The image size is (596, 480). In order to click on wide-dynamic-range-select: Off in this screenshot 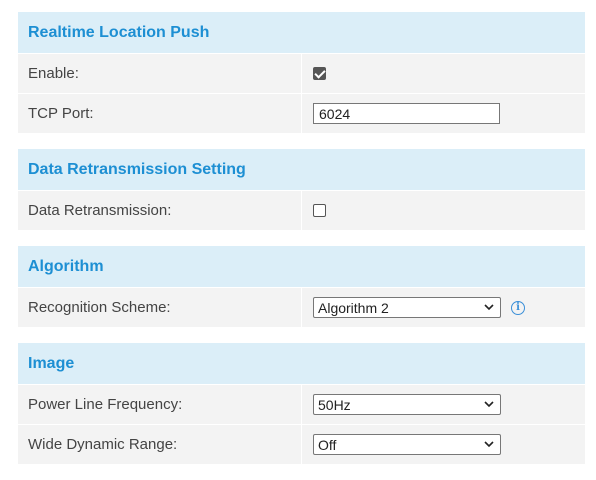, I will do `click(407, 444)`.